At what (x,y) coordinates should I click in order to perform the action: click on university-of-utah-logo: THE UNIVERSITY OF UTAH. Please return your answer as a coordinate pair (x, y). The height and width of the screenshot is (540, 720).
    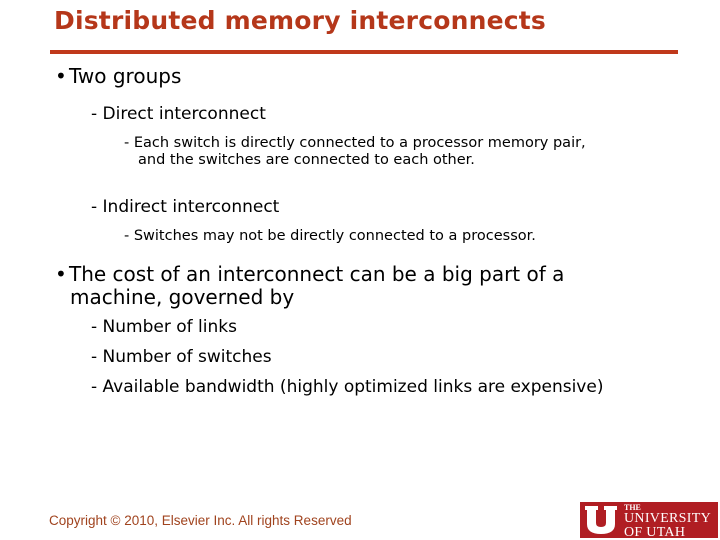
    Looking at the image, I should click on (649, 521).